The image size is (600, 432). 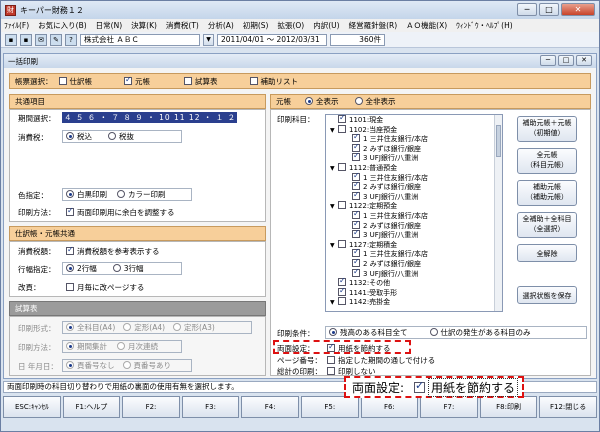 I want to click on company-select: 株式会社 ＡＢＣ, so click(x=140, y=39).